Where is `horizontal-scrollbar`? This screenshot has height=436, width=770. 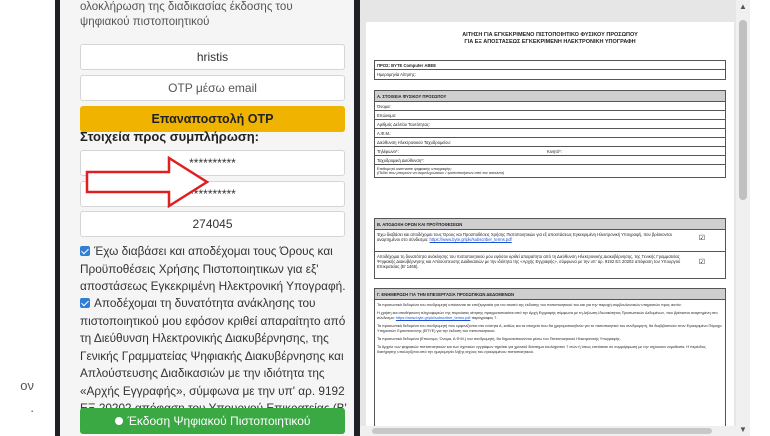 horizontal-scrollbar is located at coordinates (548, 431).